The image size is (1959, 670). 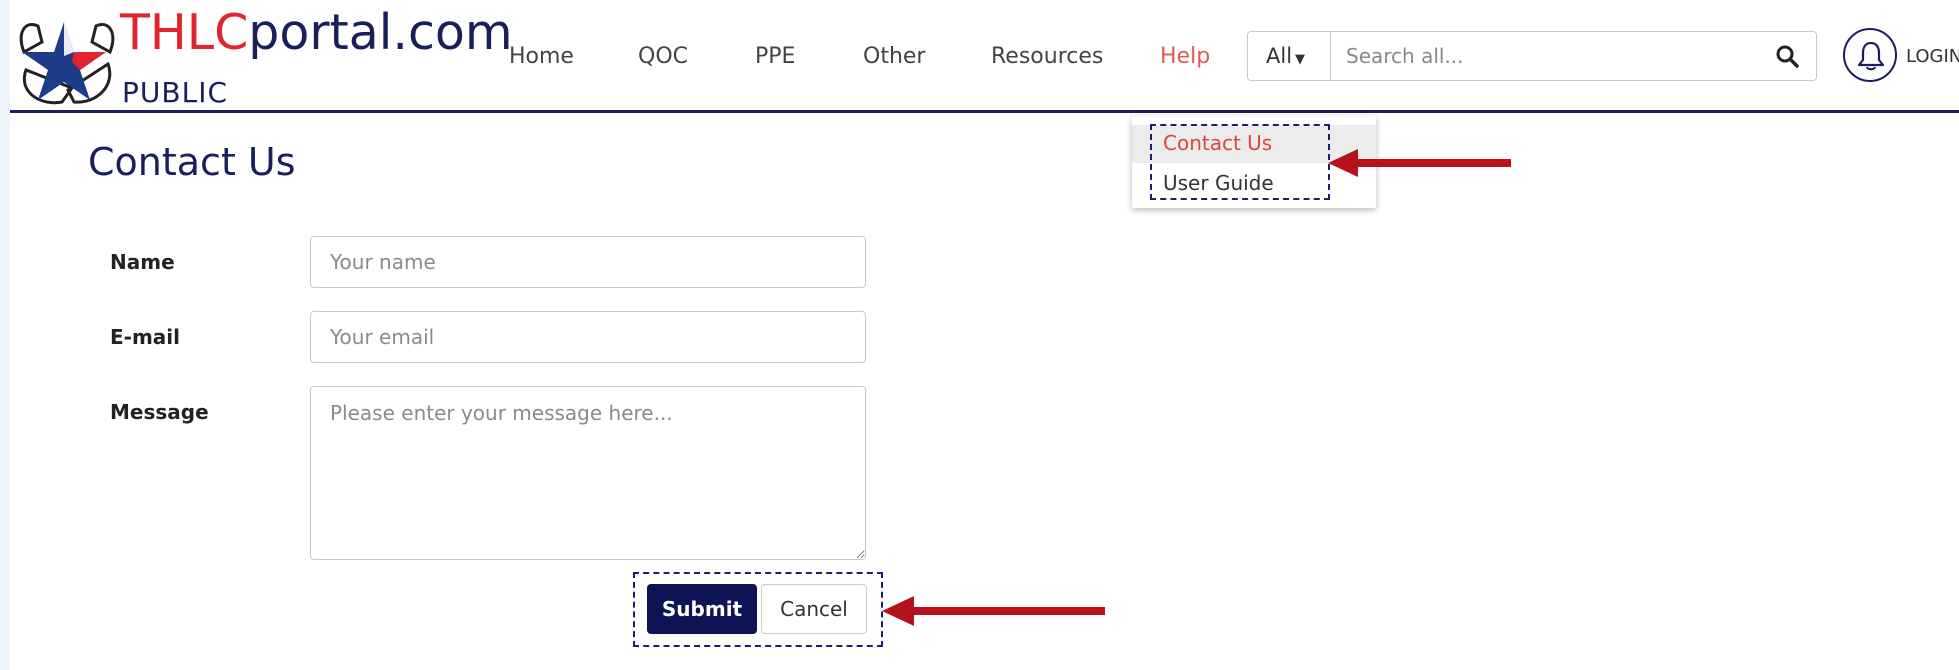 I want to click on brand-title-red: THLC, so click(x=184, y=32).